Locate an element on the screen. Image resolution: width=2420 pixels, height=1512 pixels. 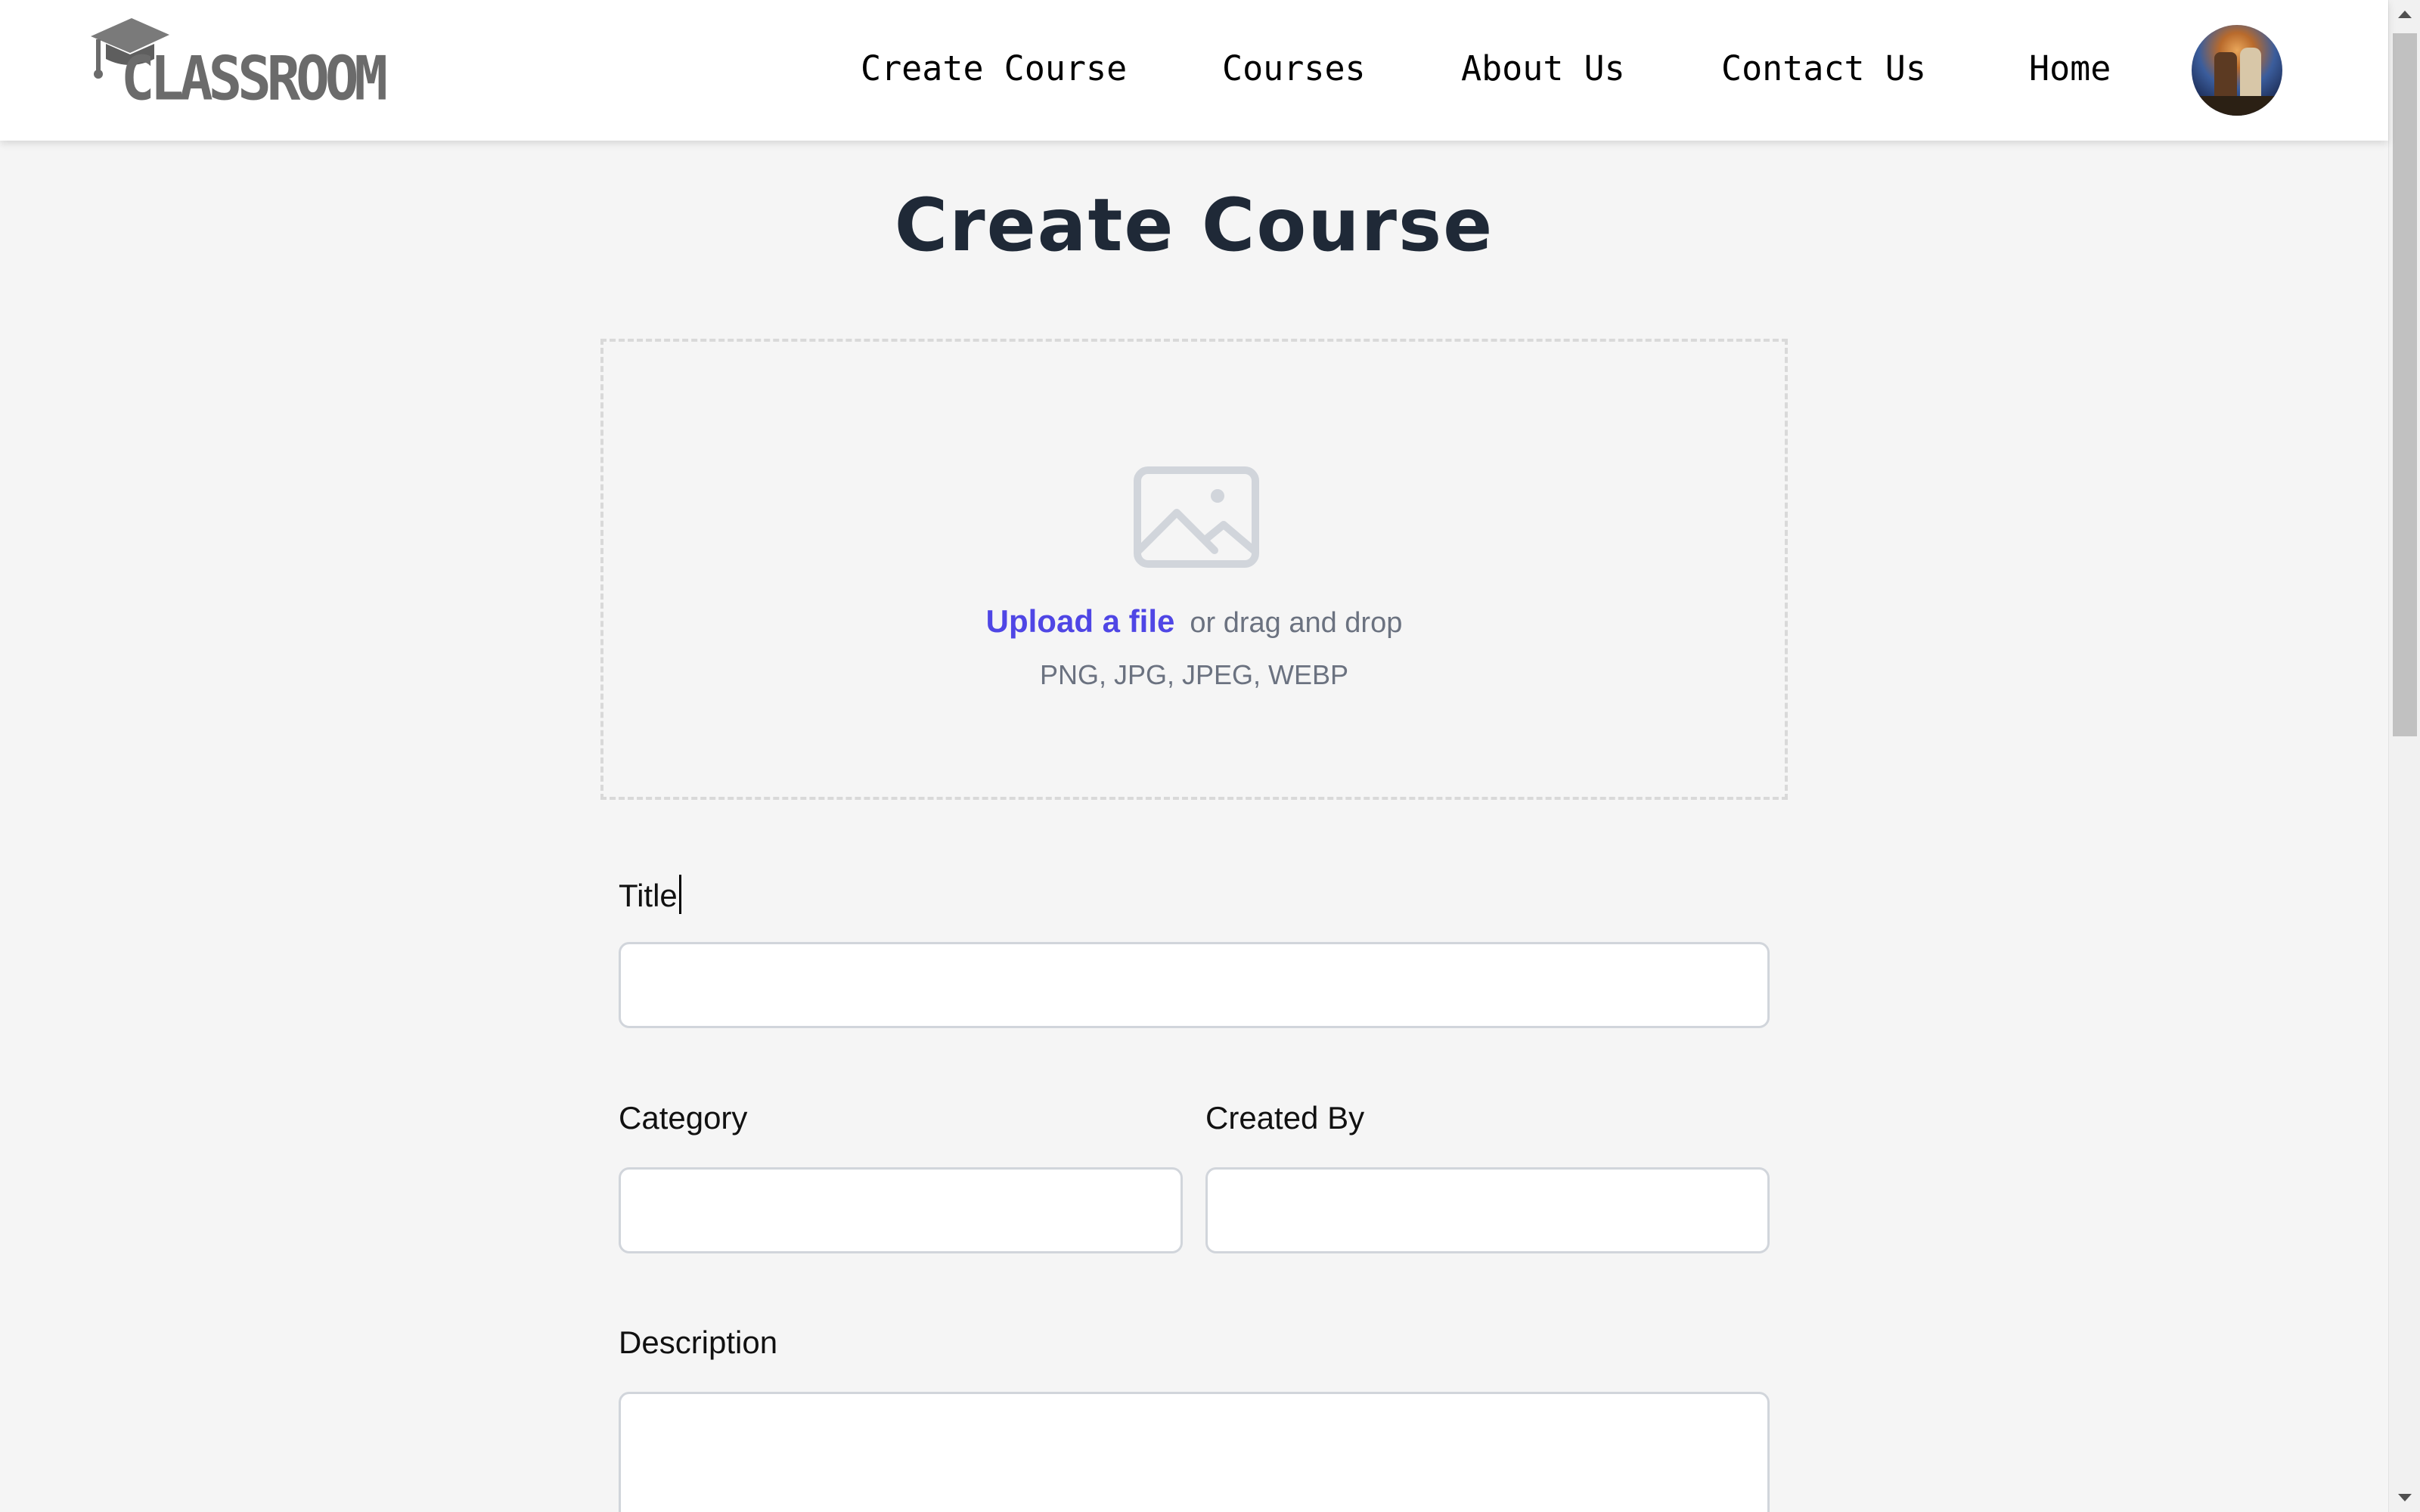
photo-icon is located at coordinates (1196, 517).